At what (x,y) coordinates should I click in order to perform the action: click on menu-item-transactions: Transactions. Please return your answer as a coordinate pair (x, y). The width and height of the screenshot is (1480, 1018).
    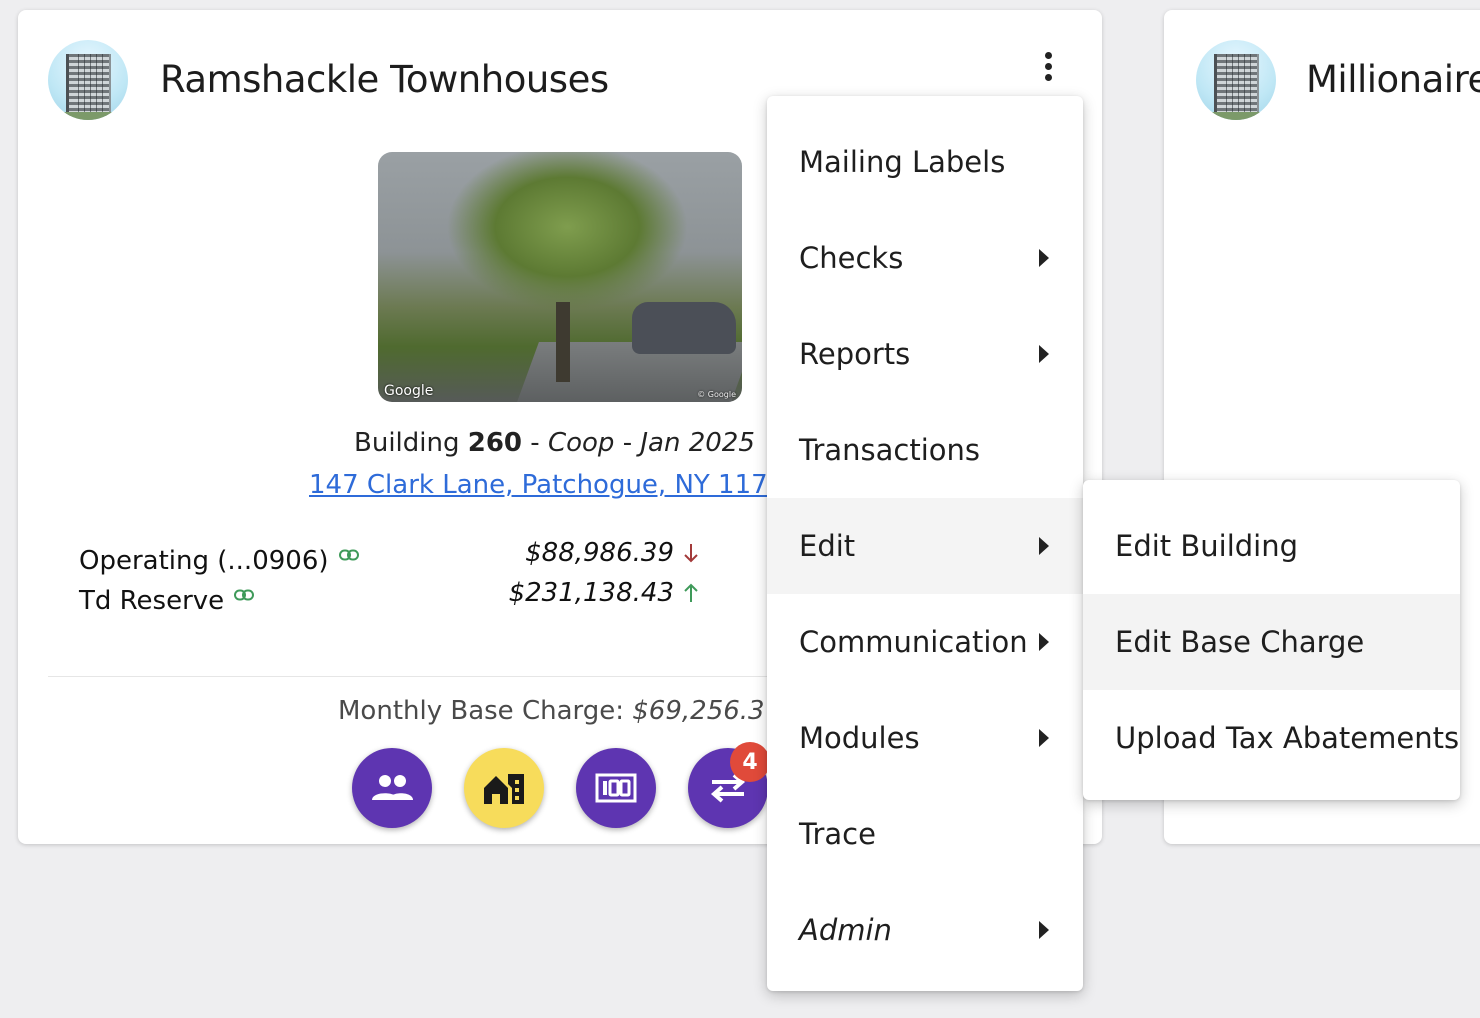
    Looking at the image, I should click on (925, 450).